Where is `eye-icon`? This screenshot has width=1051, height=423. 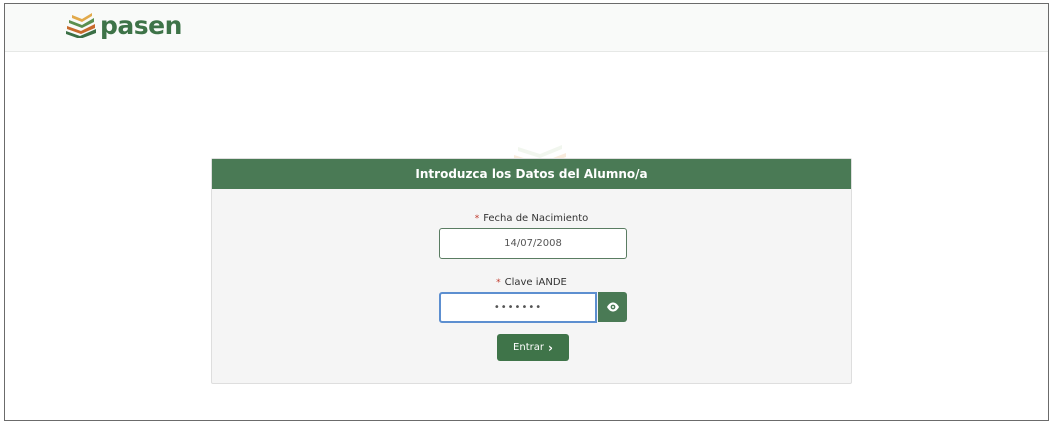 eye-icon is located at coordinates (612, 307).